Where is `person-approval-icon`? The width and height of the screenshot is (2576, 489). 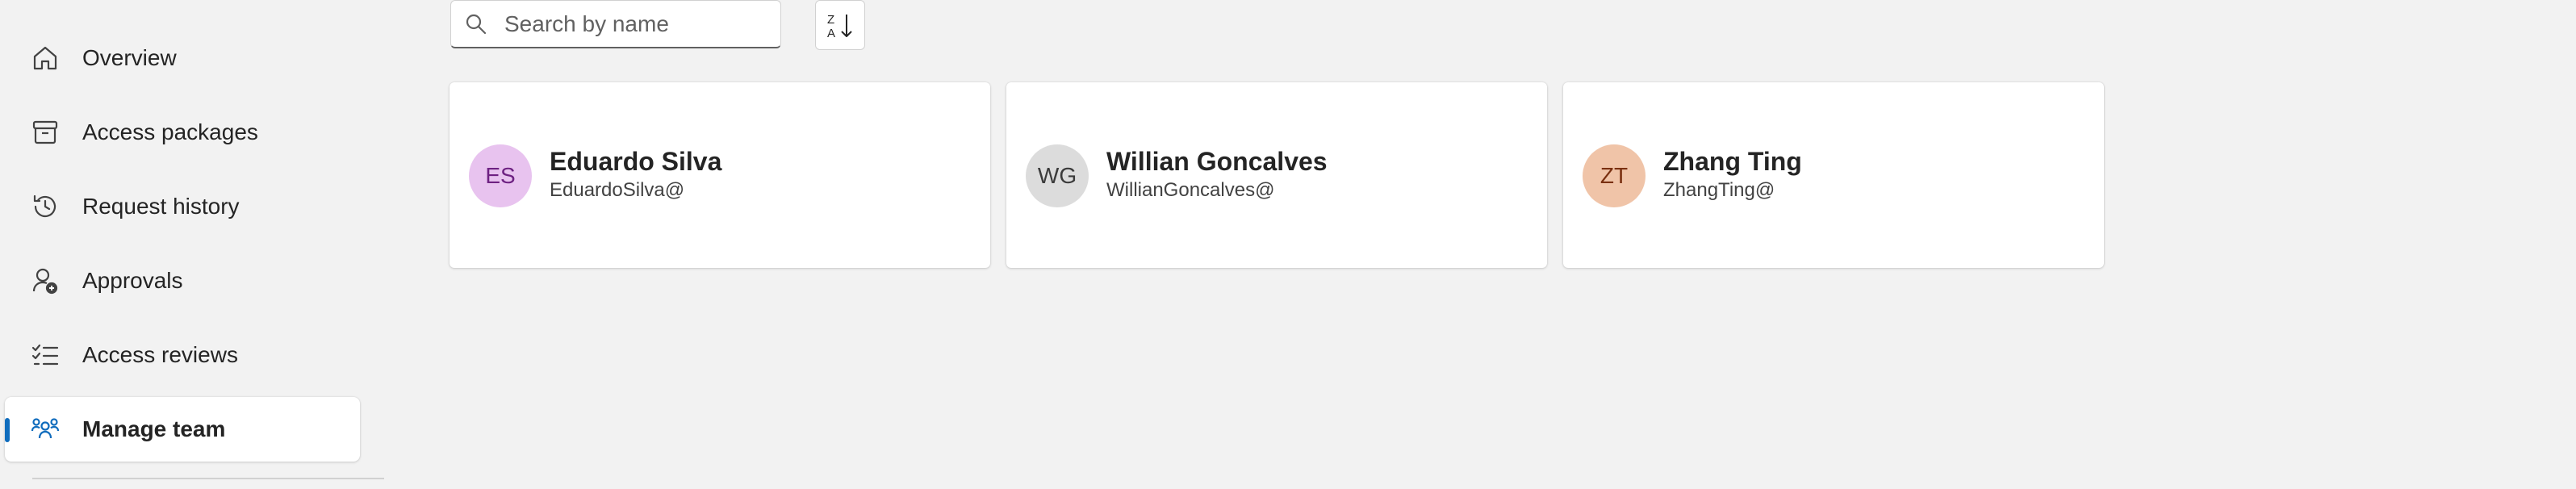
person-approval-icon is located at coordinates (45, 280).